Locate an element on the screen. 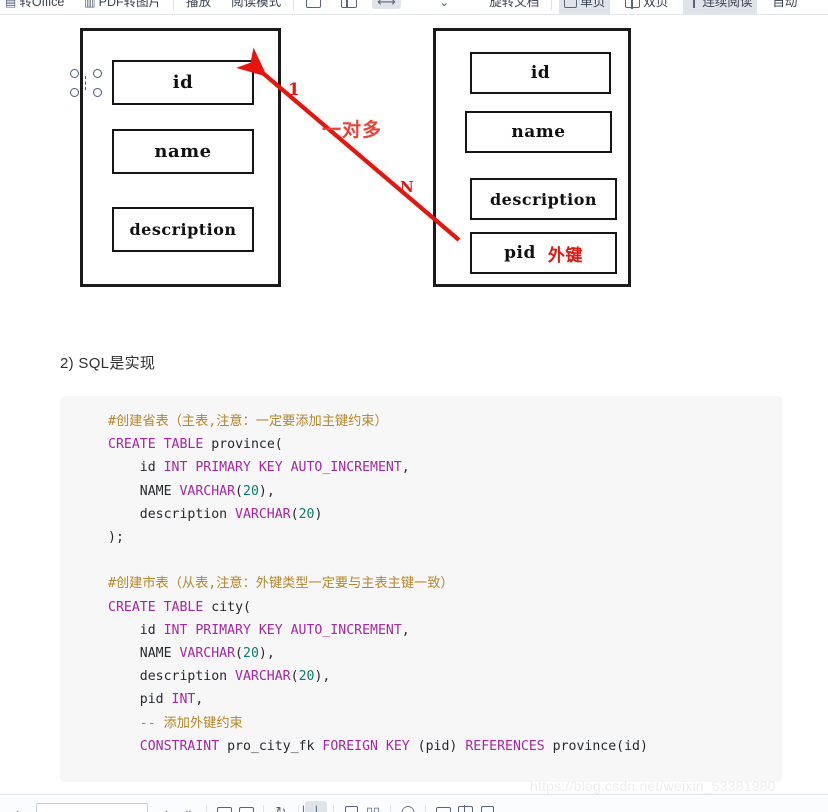 Image resolution: width=828 pixels, height=812 pixels. snapshot-icon is located at coordinates (465, 806).